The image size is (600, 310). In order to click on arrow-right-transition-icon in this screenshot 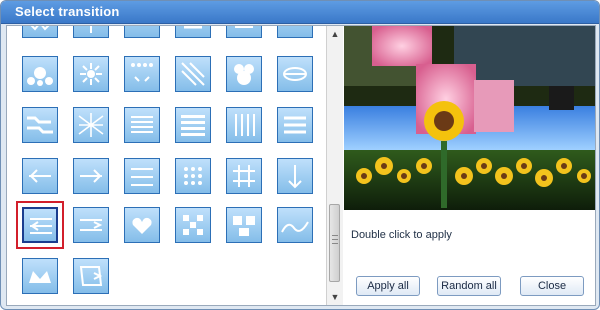, I will do `click(91, 176)`.